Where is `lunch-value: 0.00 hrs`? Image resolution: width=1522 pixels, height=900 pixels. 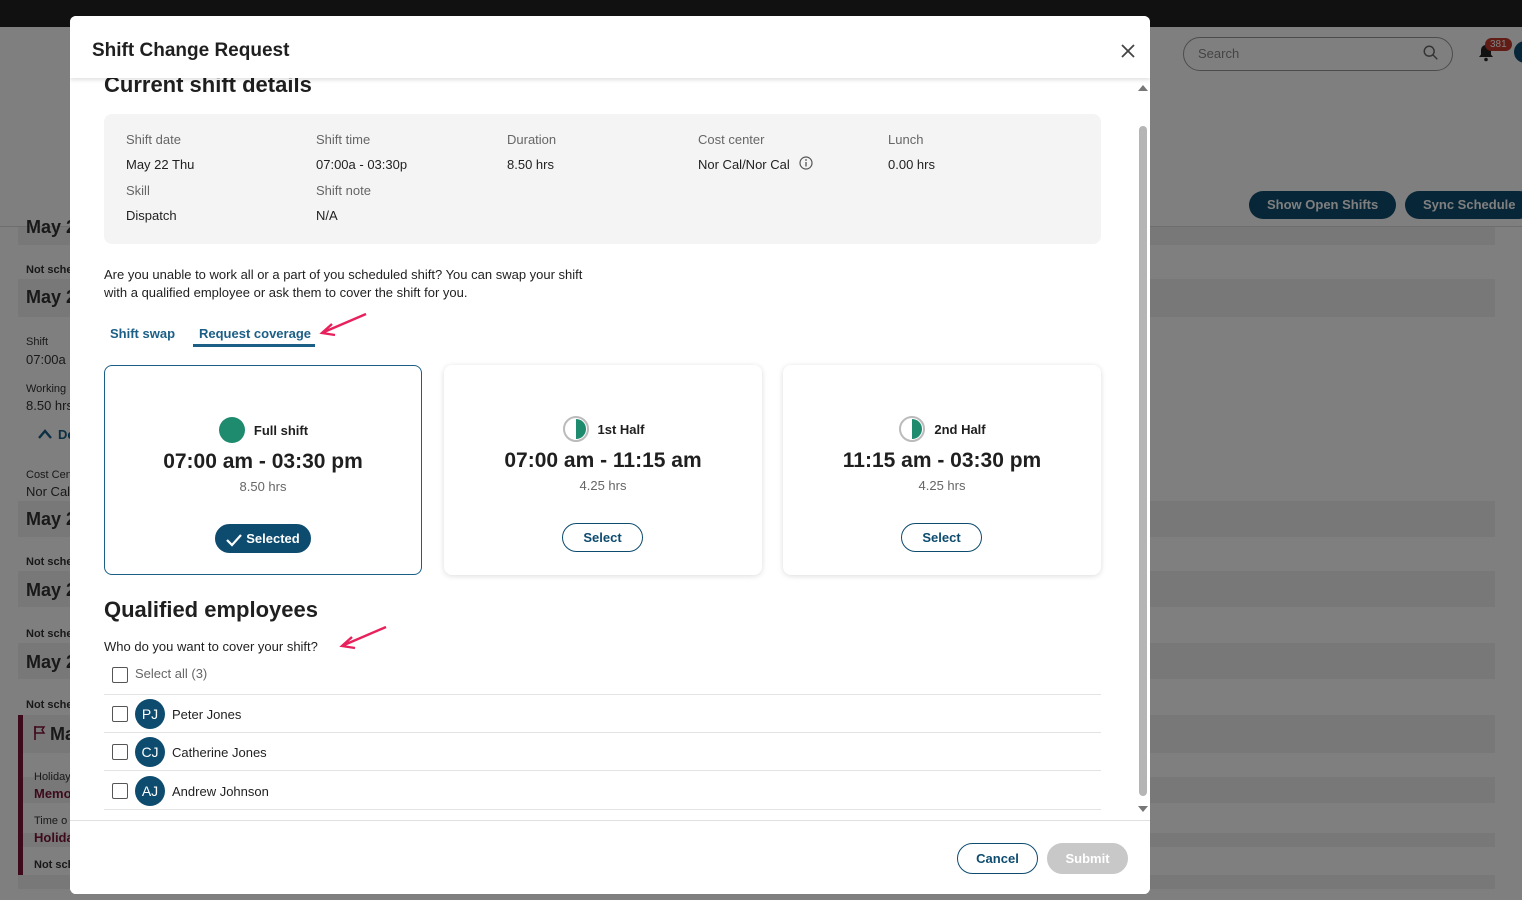 lunch-value: 0.00 hrs is located at coordinates (911, 164).